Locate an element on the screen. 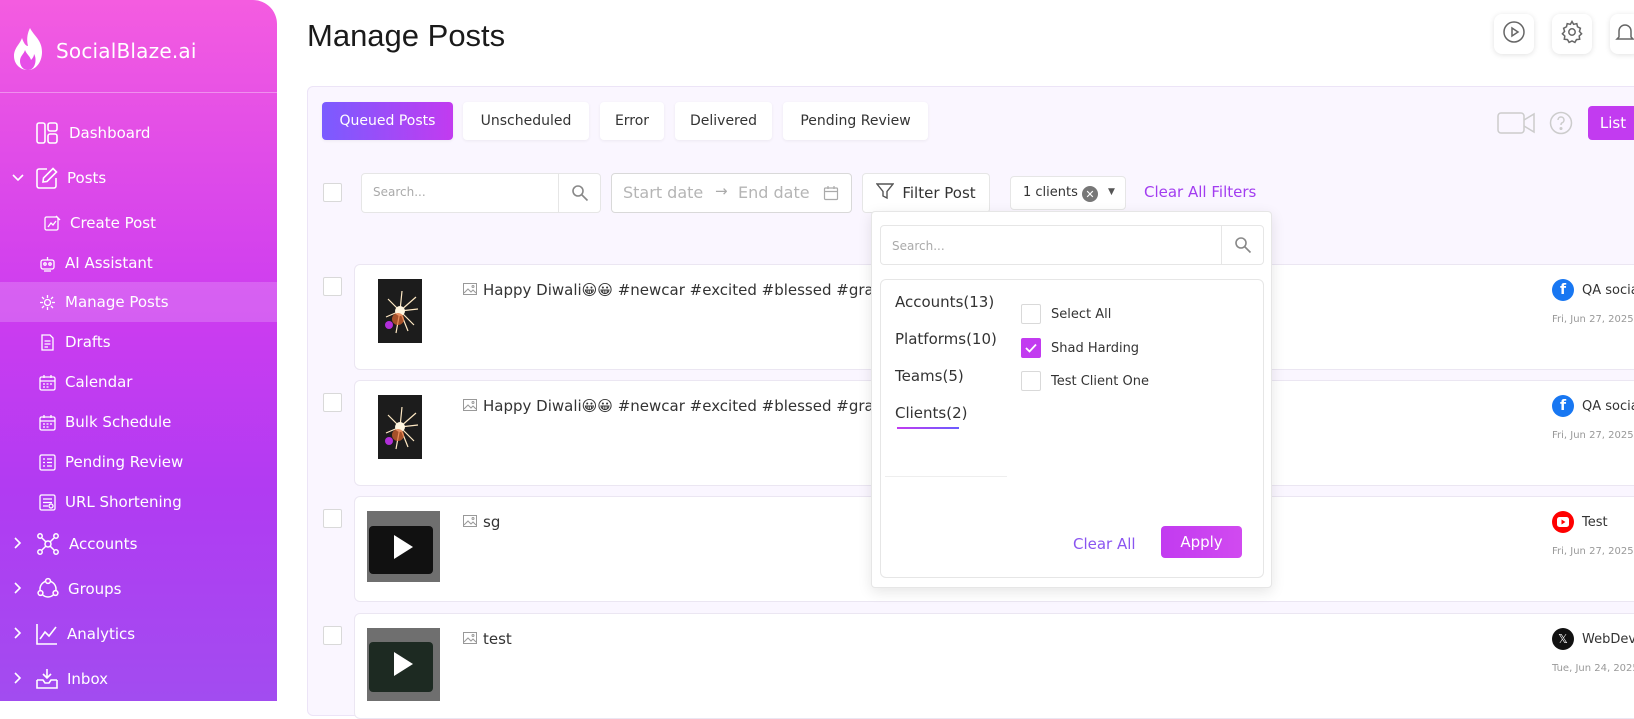 The height and width of the screenshot is (719, 1634). tab-delivered: Delivered is located at coordinates (723, 121).